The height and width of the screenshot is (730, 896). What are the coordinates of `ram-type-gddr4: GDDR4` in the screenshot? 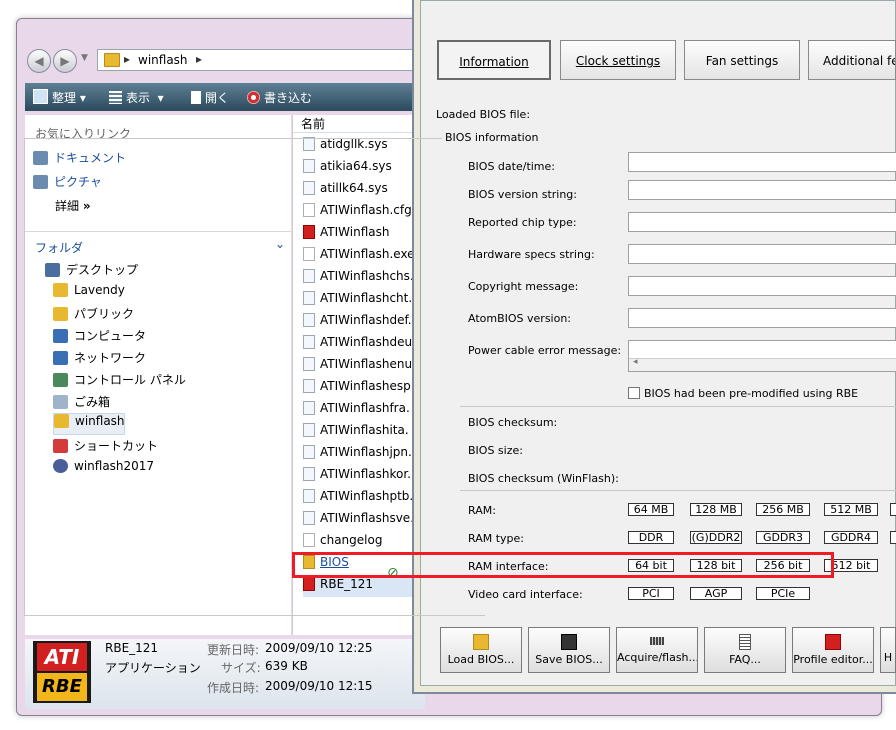 It's located at (851, 537).